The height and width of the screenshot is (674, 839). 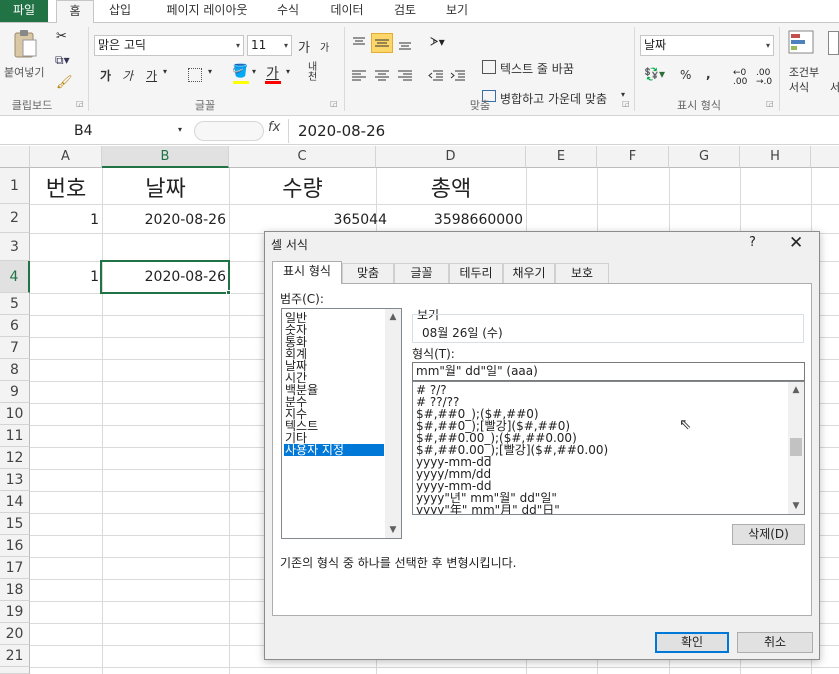 What do you see at coordinates (228, 292) in the screenshot?
I see `fill-handle` at bounding box center [228, 292].